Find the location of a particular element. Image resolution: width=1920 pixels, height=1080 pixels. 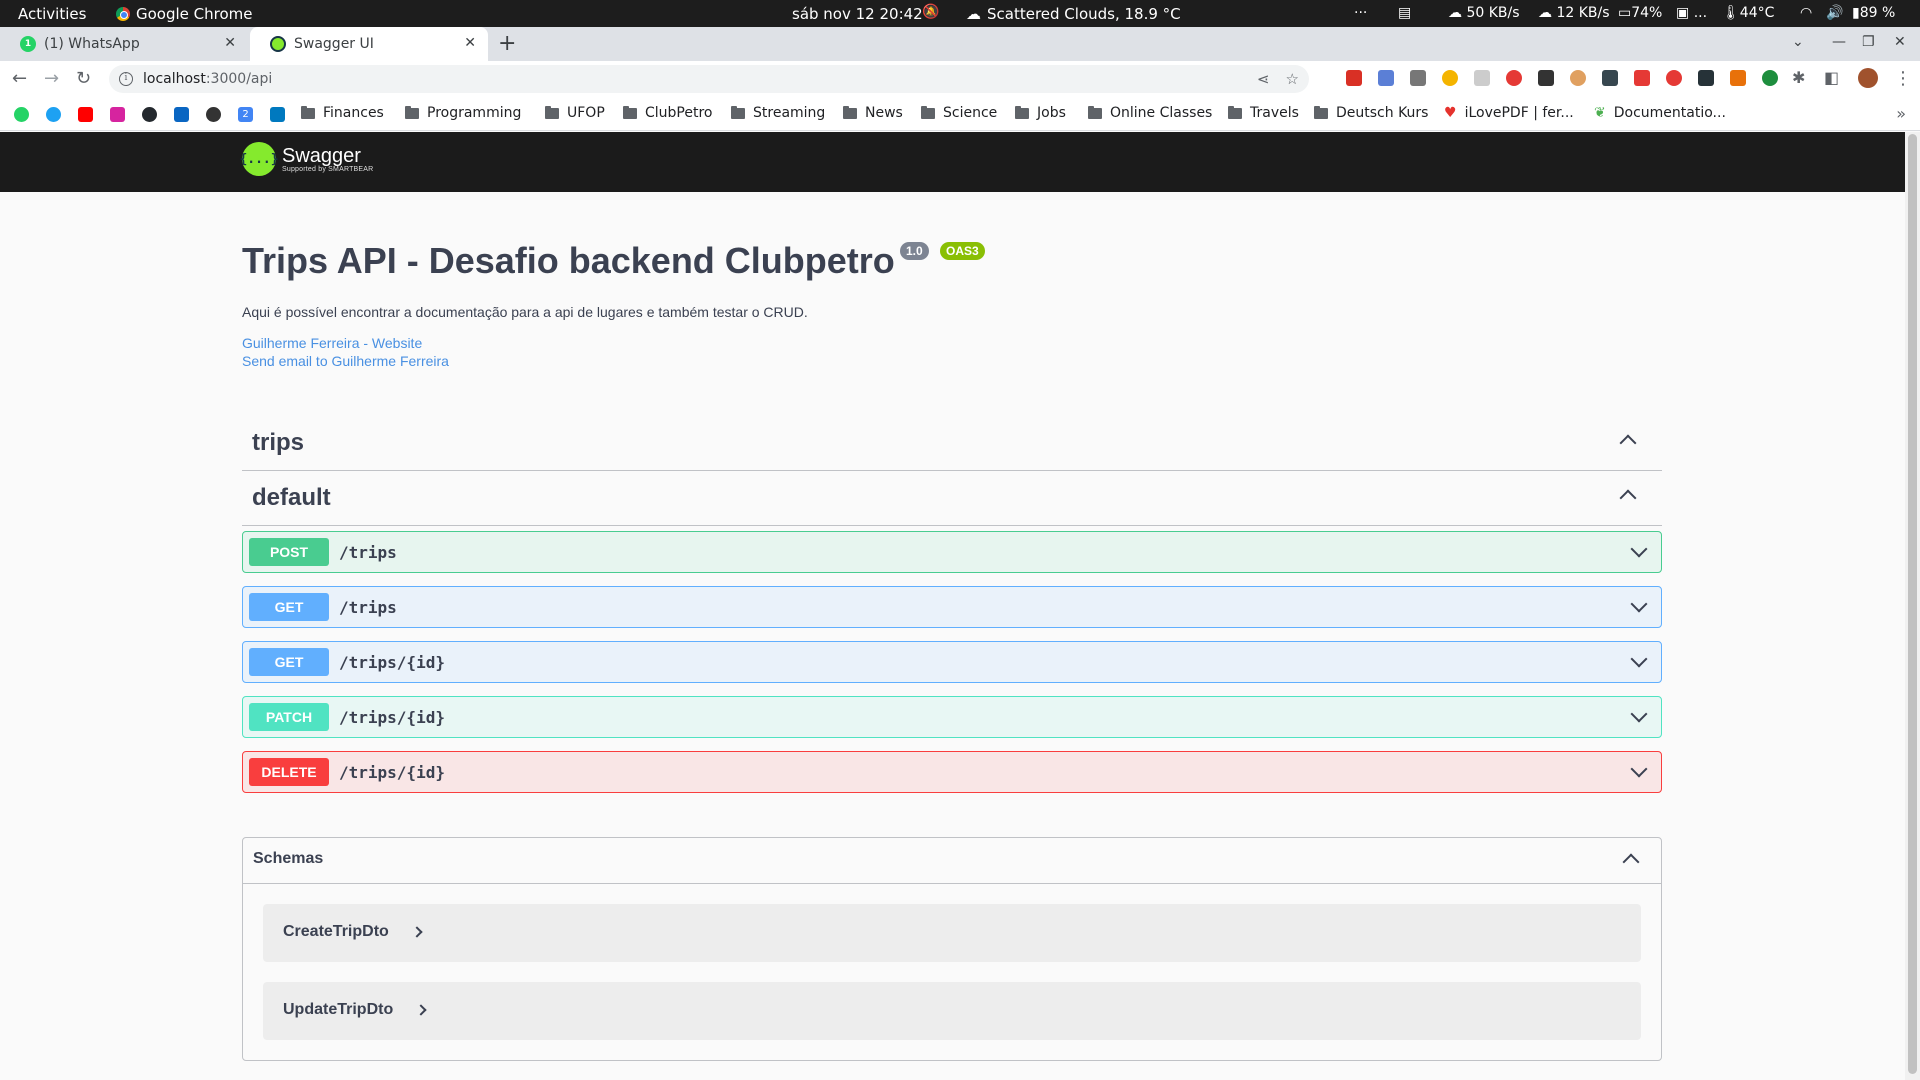

twitter-bookmark-icon is located at coordinates (53, 114).